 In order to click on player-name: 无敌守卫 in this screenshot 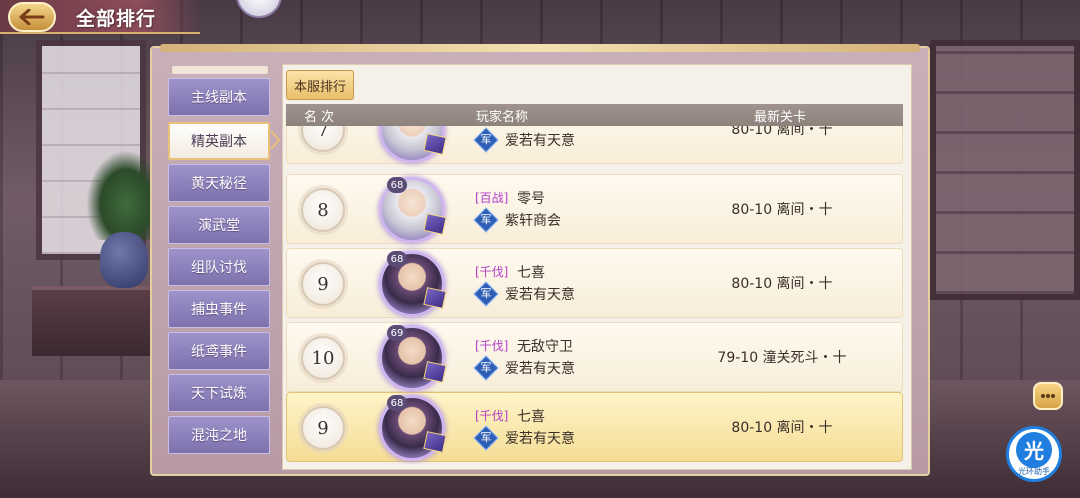, I will do `click(545, 347)`.